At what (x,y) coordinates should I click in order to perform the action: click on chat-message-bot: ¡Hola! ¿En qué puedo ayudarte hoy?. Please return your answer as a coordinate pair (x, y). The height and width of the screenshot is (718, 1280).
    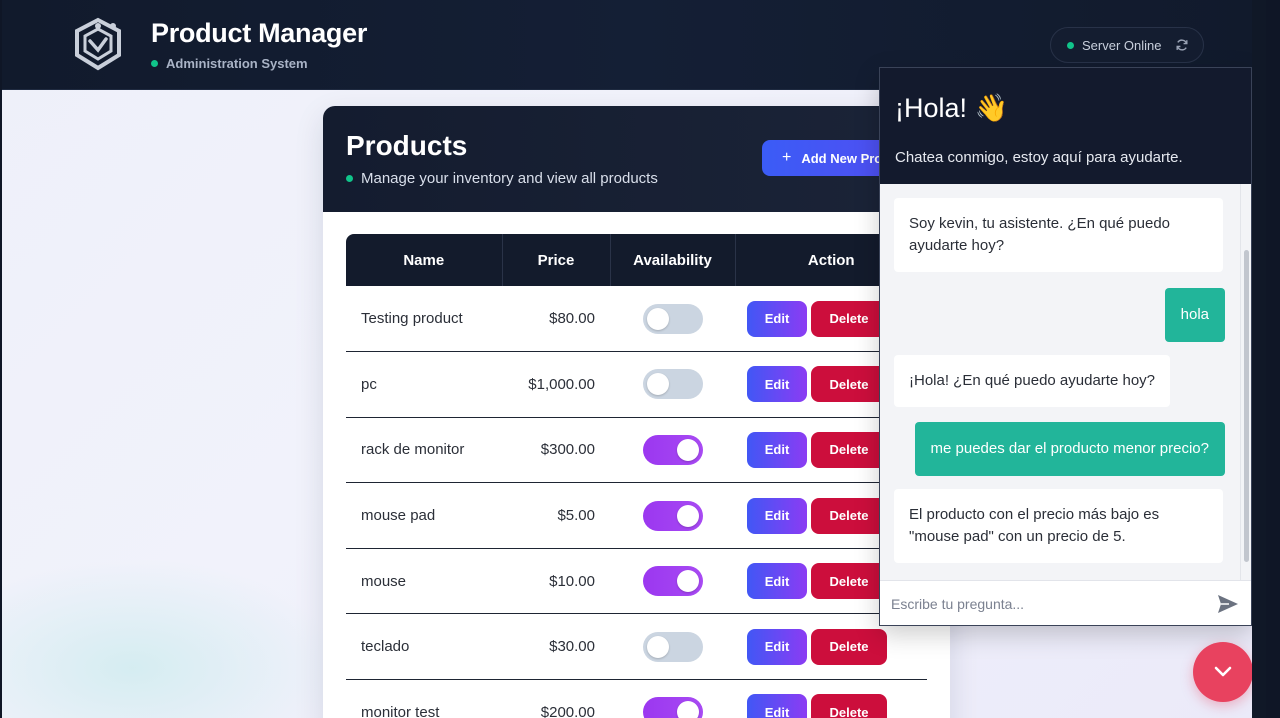
    Looking at the image, I should click on (1032, 381).